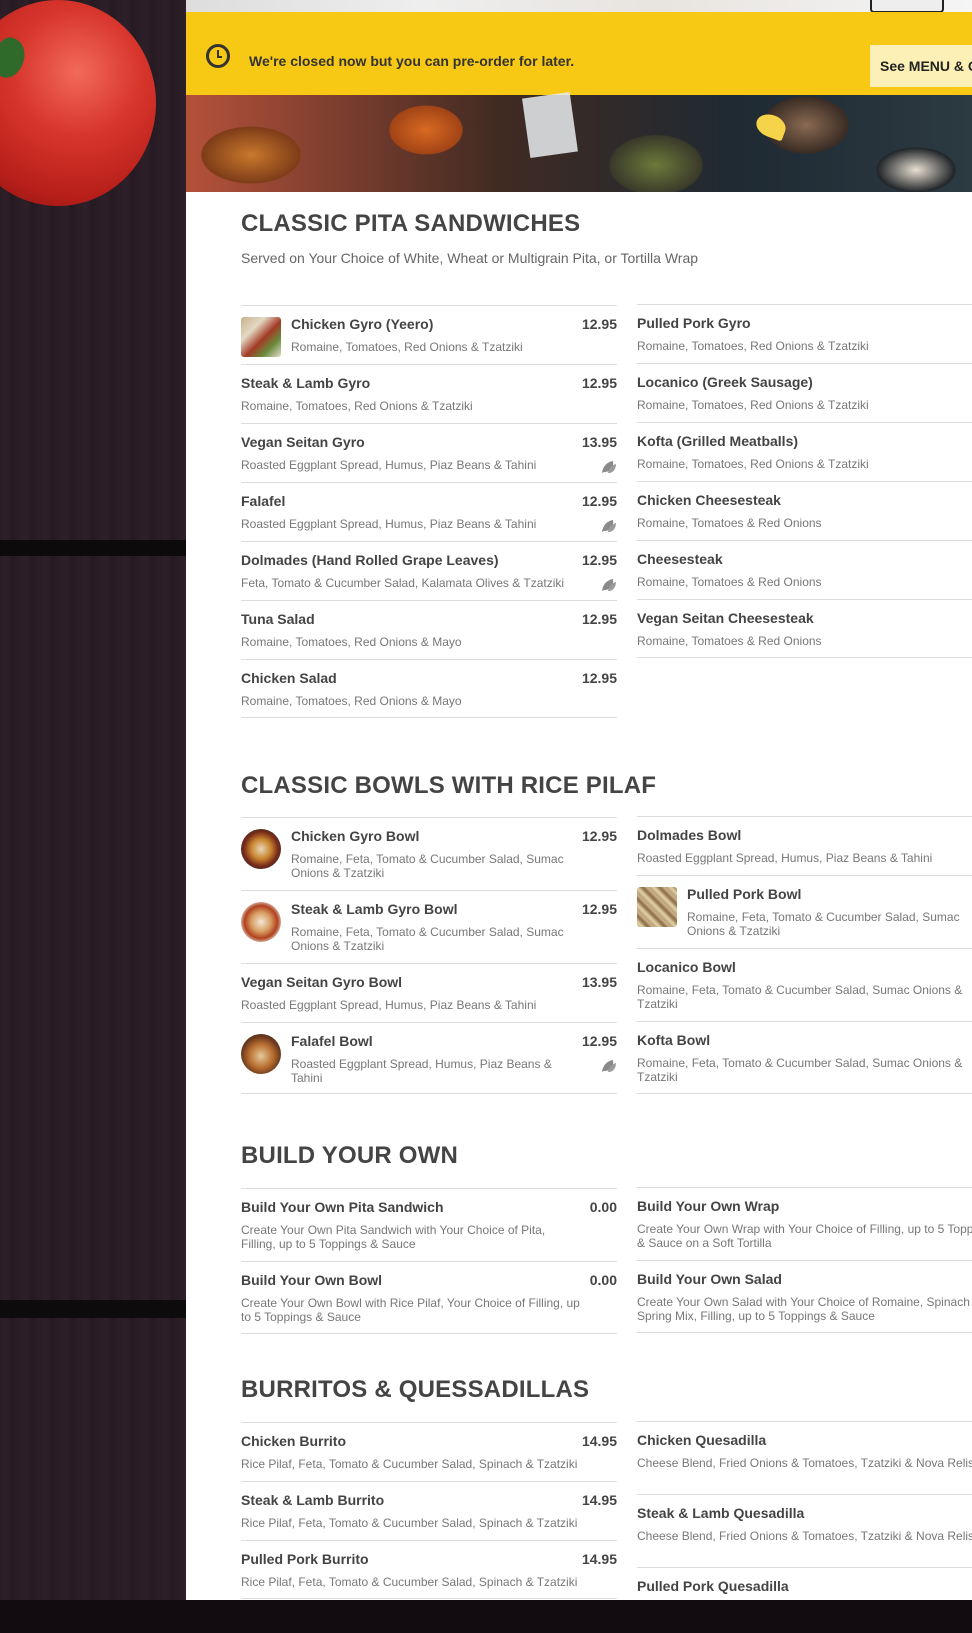 This screenshot has width=972, height=1633. What do you see at coordinates (689, 835) in the screenshot?
I see `item-name: Dolmades Bowl` at bounding box center [689, 835].